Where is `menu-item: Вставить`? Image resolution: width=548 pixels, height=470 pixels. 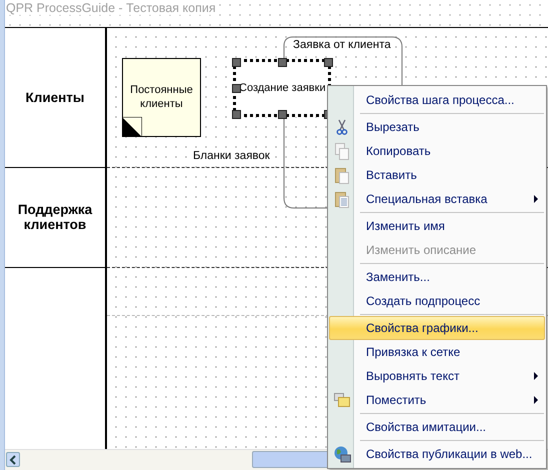
menu-item: Вставить is located at coordinates (437, 175).